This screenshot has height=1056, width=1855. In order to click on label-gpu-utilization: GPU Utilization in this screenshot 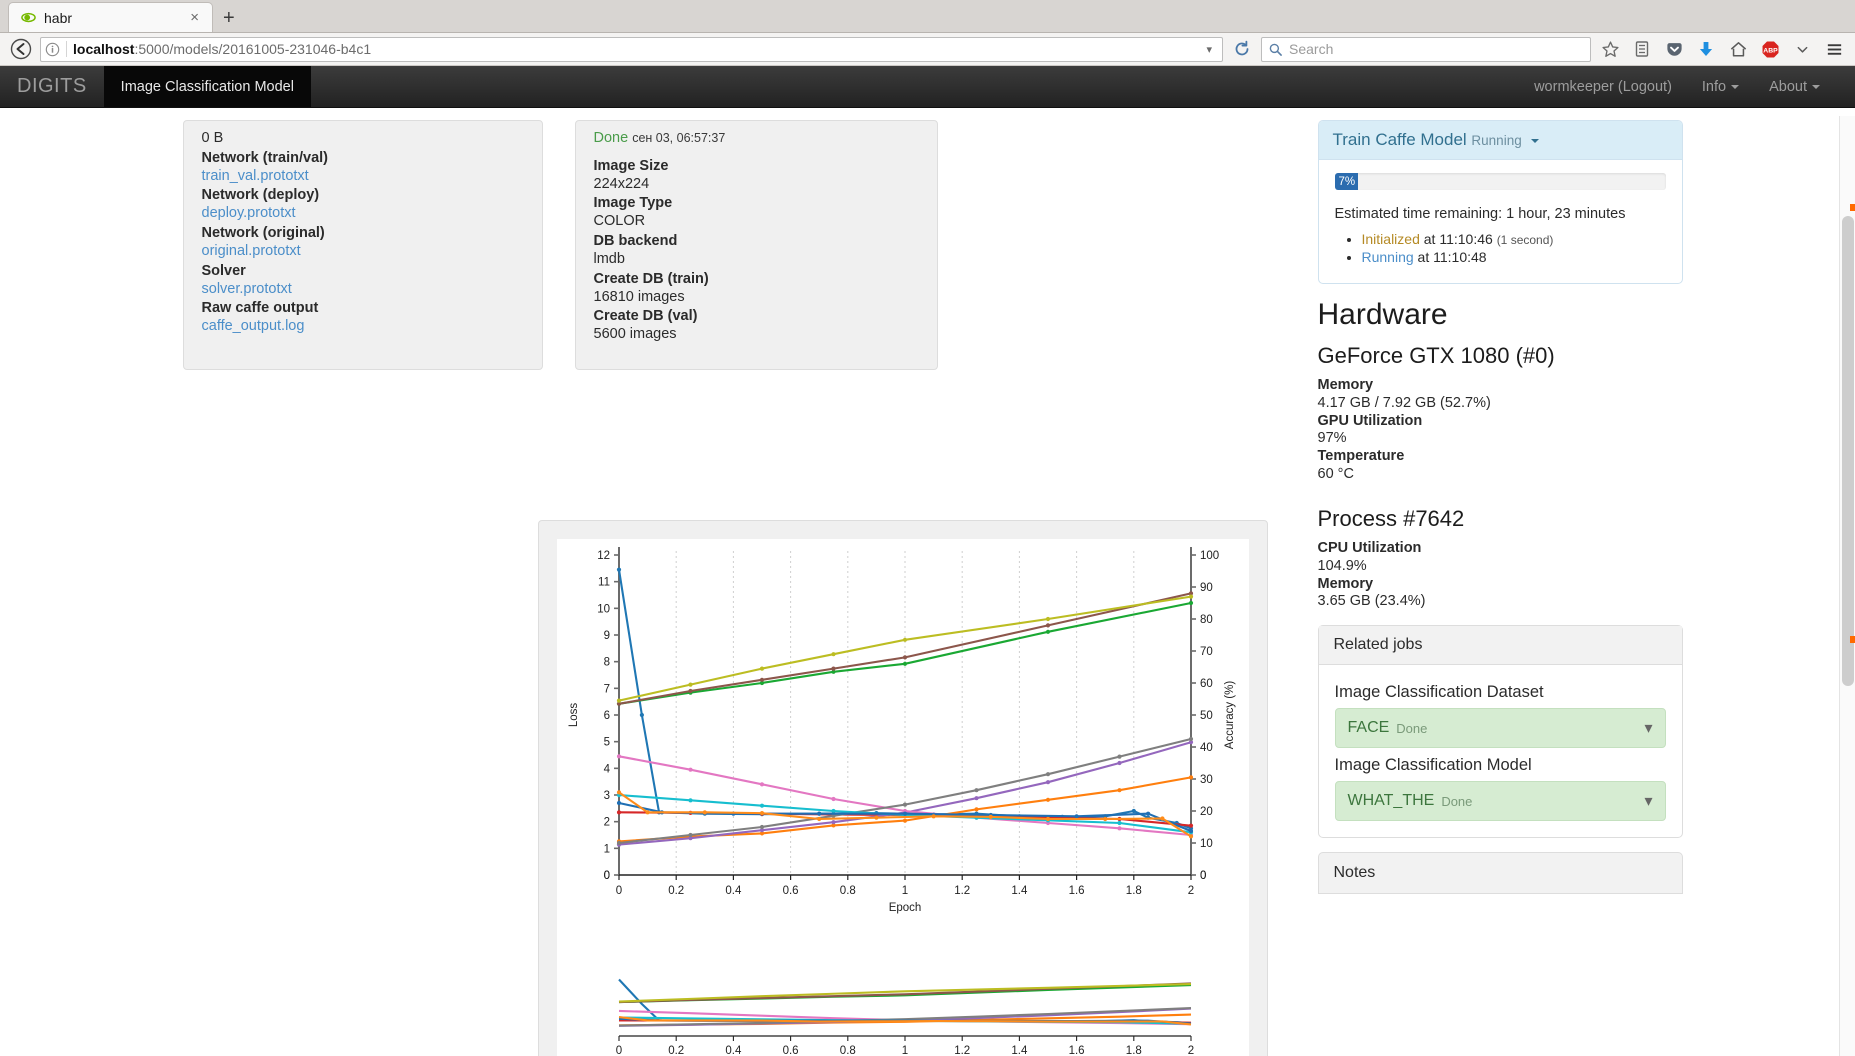, I will do `click(1370, 420)`.